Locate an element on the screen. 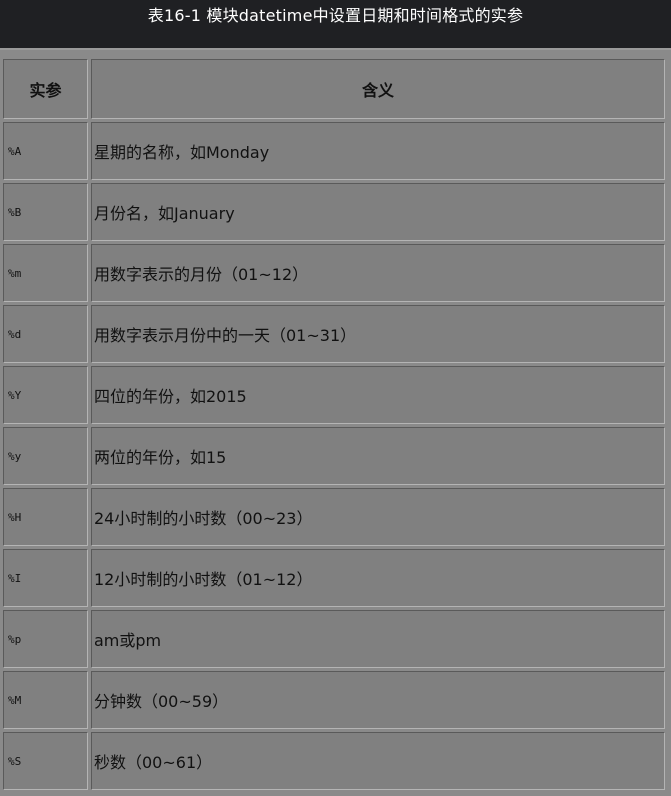 The height and width of the screenshot is (796, 671). arg-meaning: 四位的年份，如2015 is located at coordinates (378, 395).